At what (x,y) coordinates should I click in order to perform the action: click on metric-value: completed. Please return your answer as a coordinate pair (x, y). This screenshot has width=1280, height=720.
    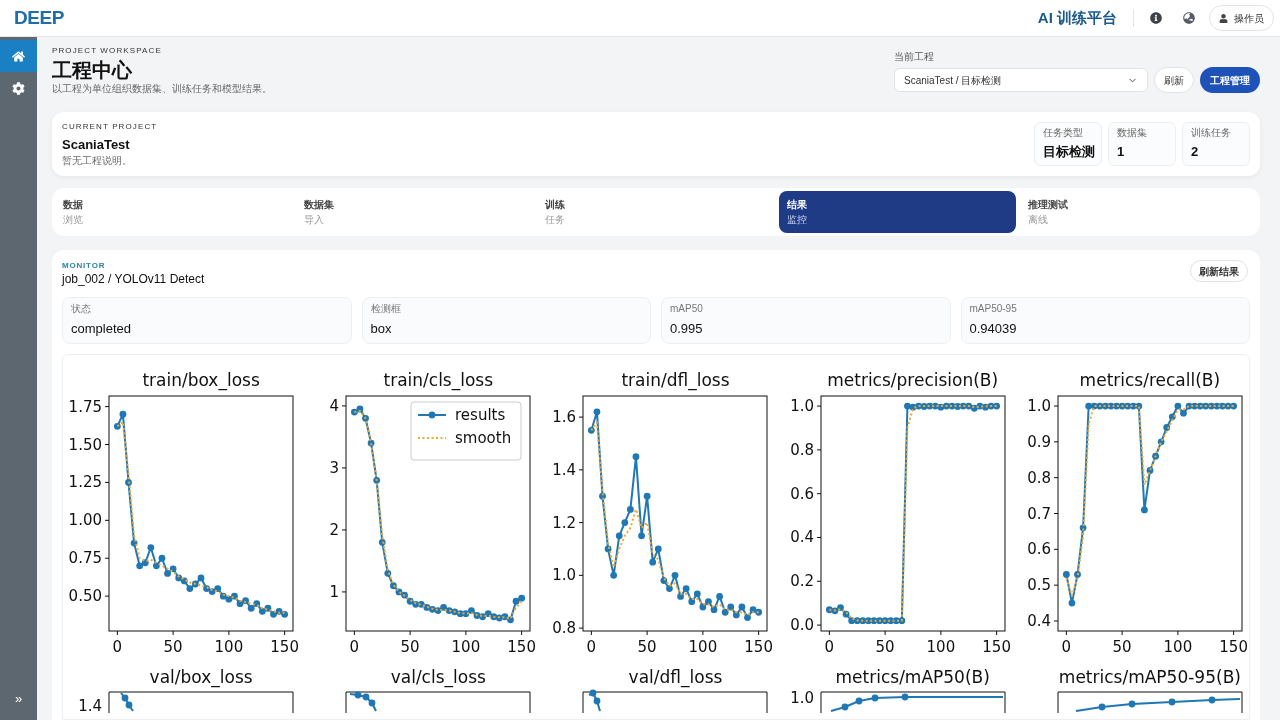
    Looking at the image, I should click on (101, 329).